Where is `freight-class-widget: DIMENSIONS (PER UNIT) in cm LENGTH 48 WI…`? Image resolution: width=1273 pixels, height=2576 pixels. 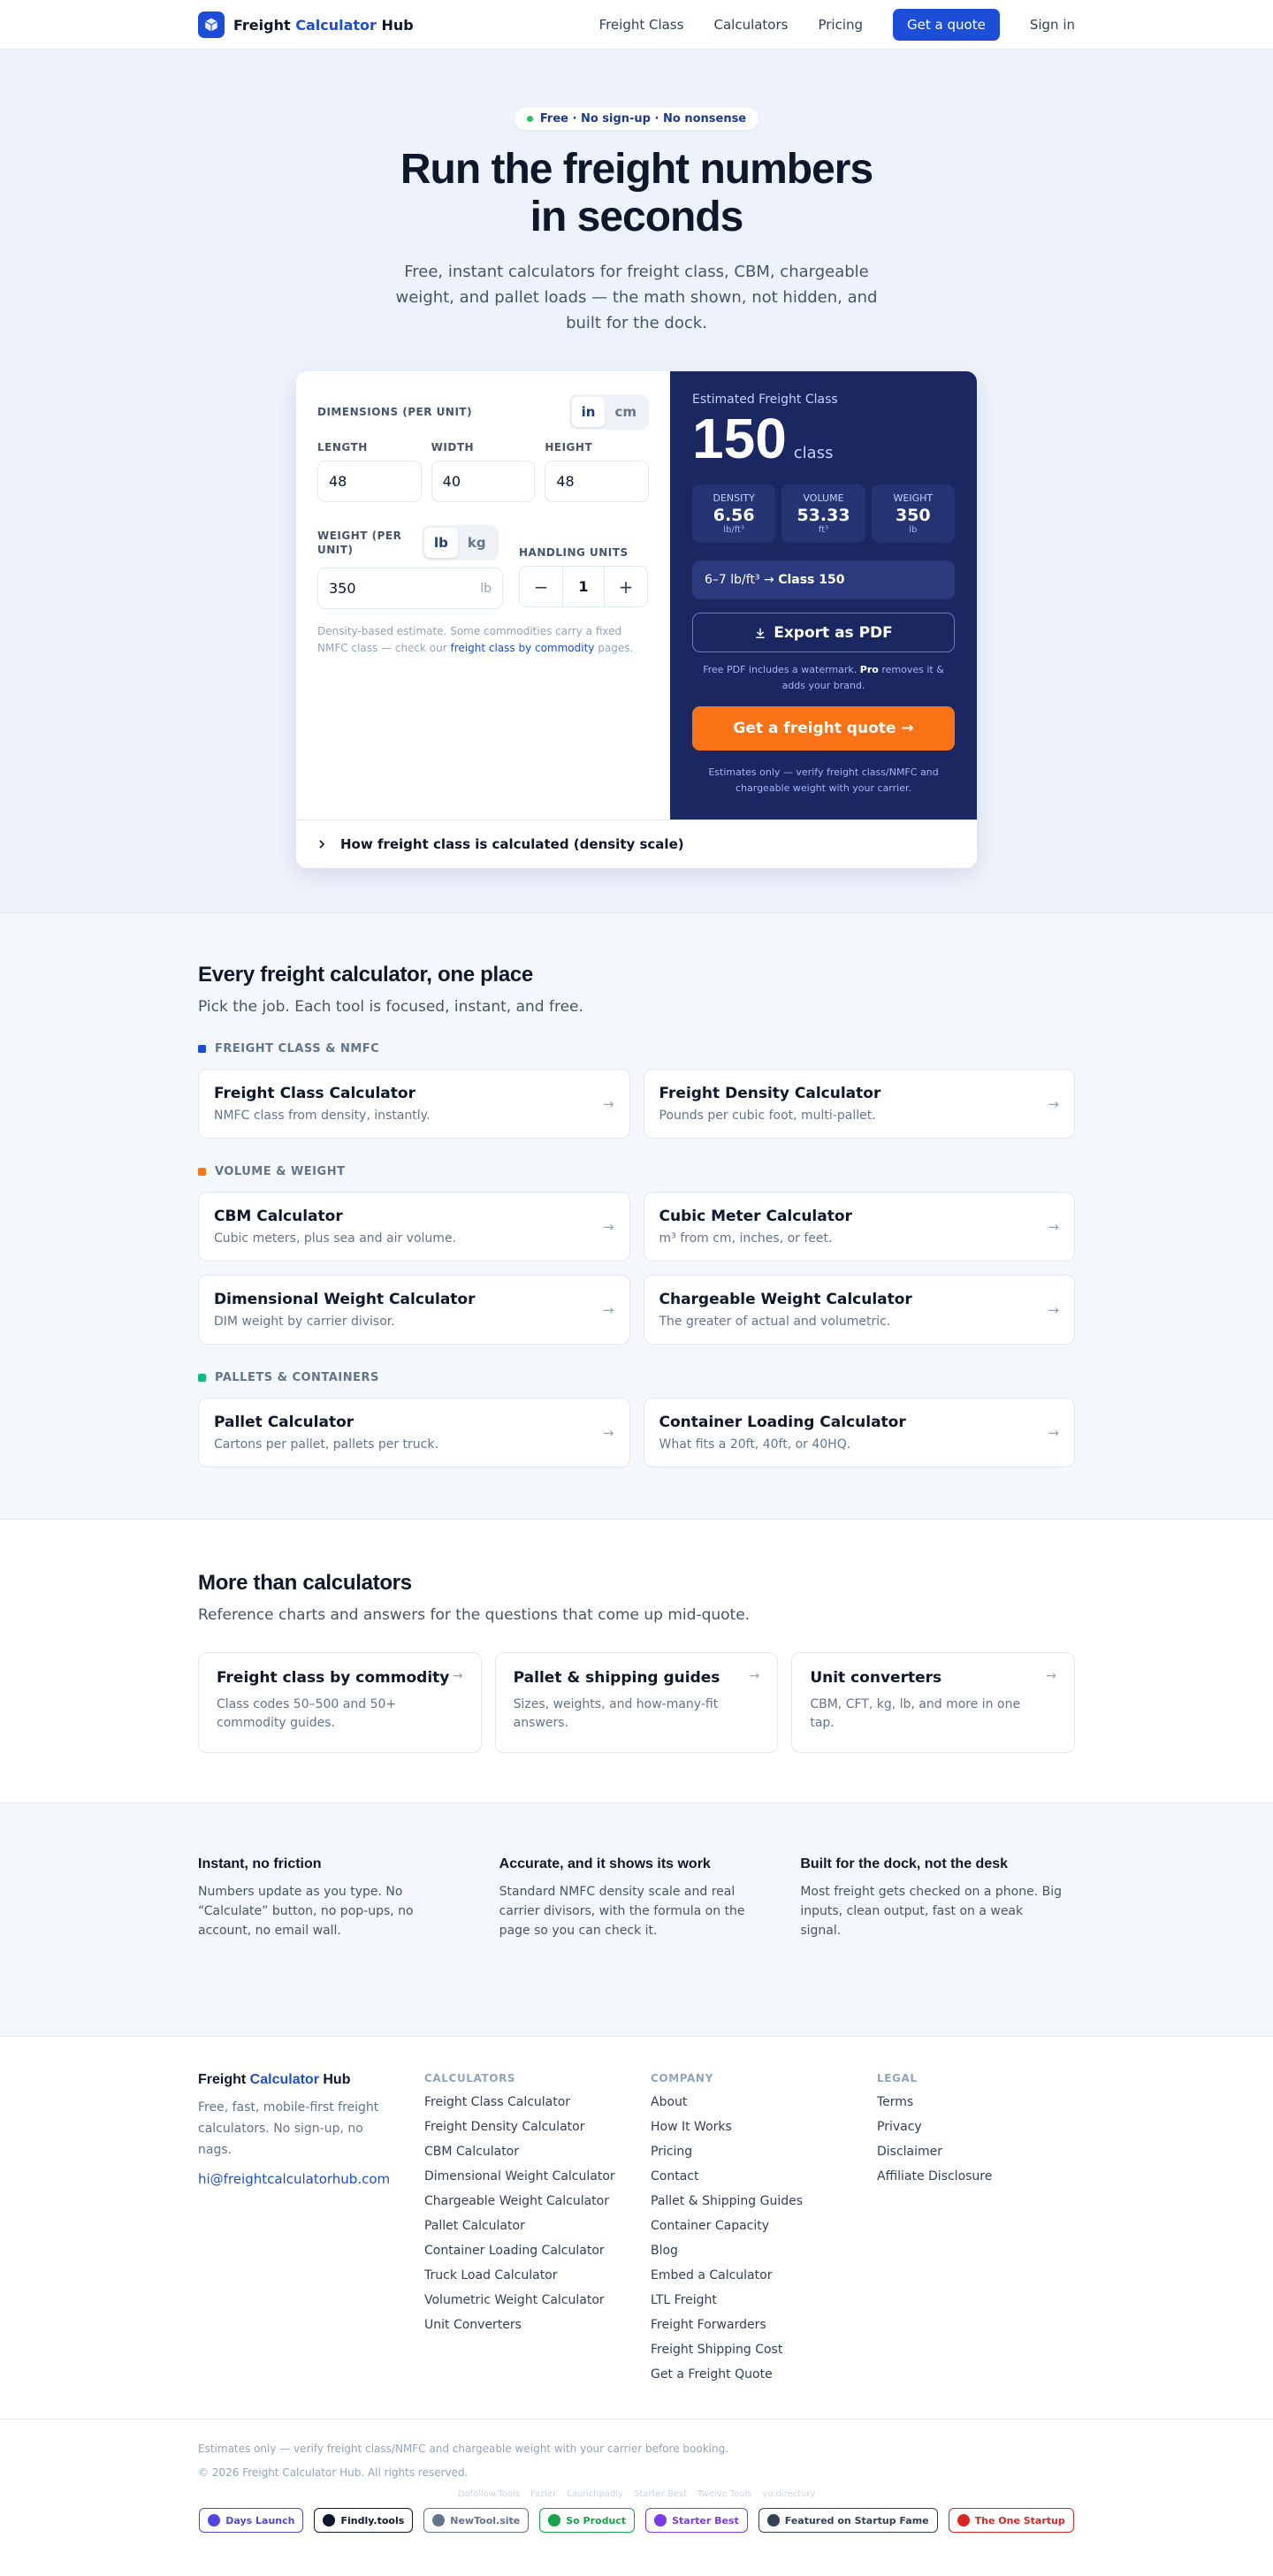
freight-class-widget: DIMENSIONS (PER UNIT) in cm LENGTH 48 WI… is located at coordinates (636, 619).